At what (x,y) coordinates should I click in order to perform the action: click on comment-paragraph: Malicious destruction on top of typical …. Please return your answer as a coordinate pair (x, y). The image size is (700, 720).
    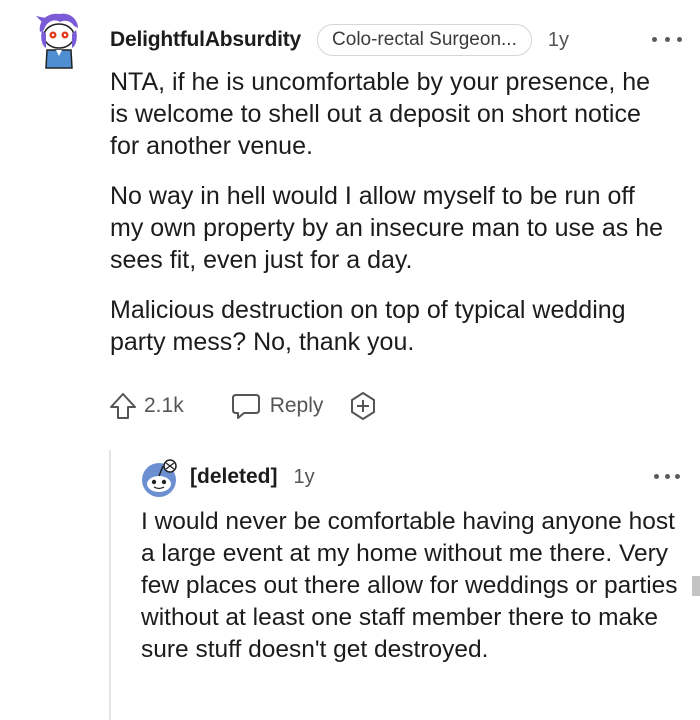
    Looking at the image, I should click on (368, 326).